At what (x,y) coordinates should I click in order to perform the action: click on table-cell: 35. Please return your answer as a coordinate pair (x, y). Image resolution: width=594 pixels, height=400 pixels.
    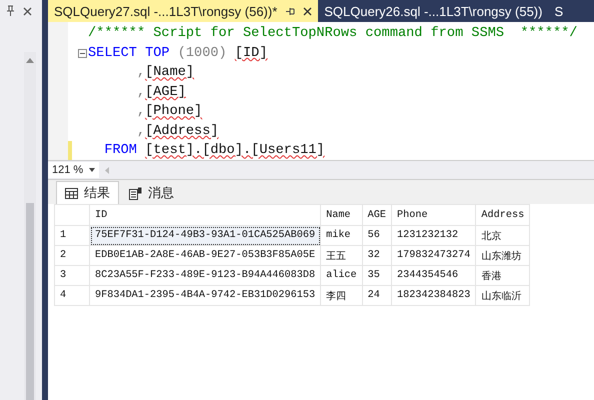
    Looking at the image, I should click on (377, 276).